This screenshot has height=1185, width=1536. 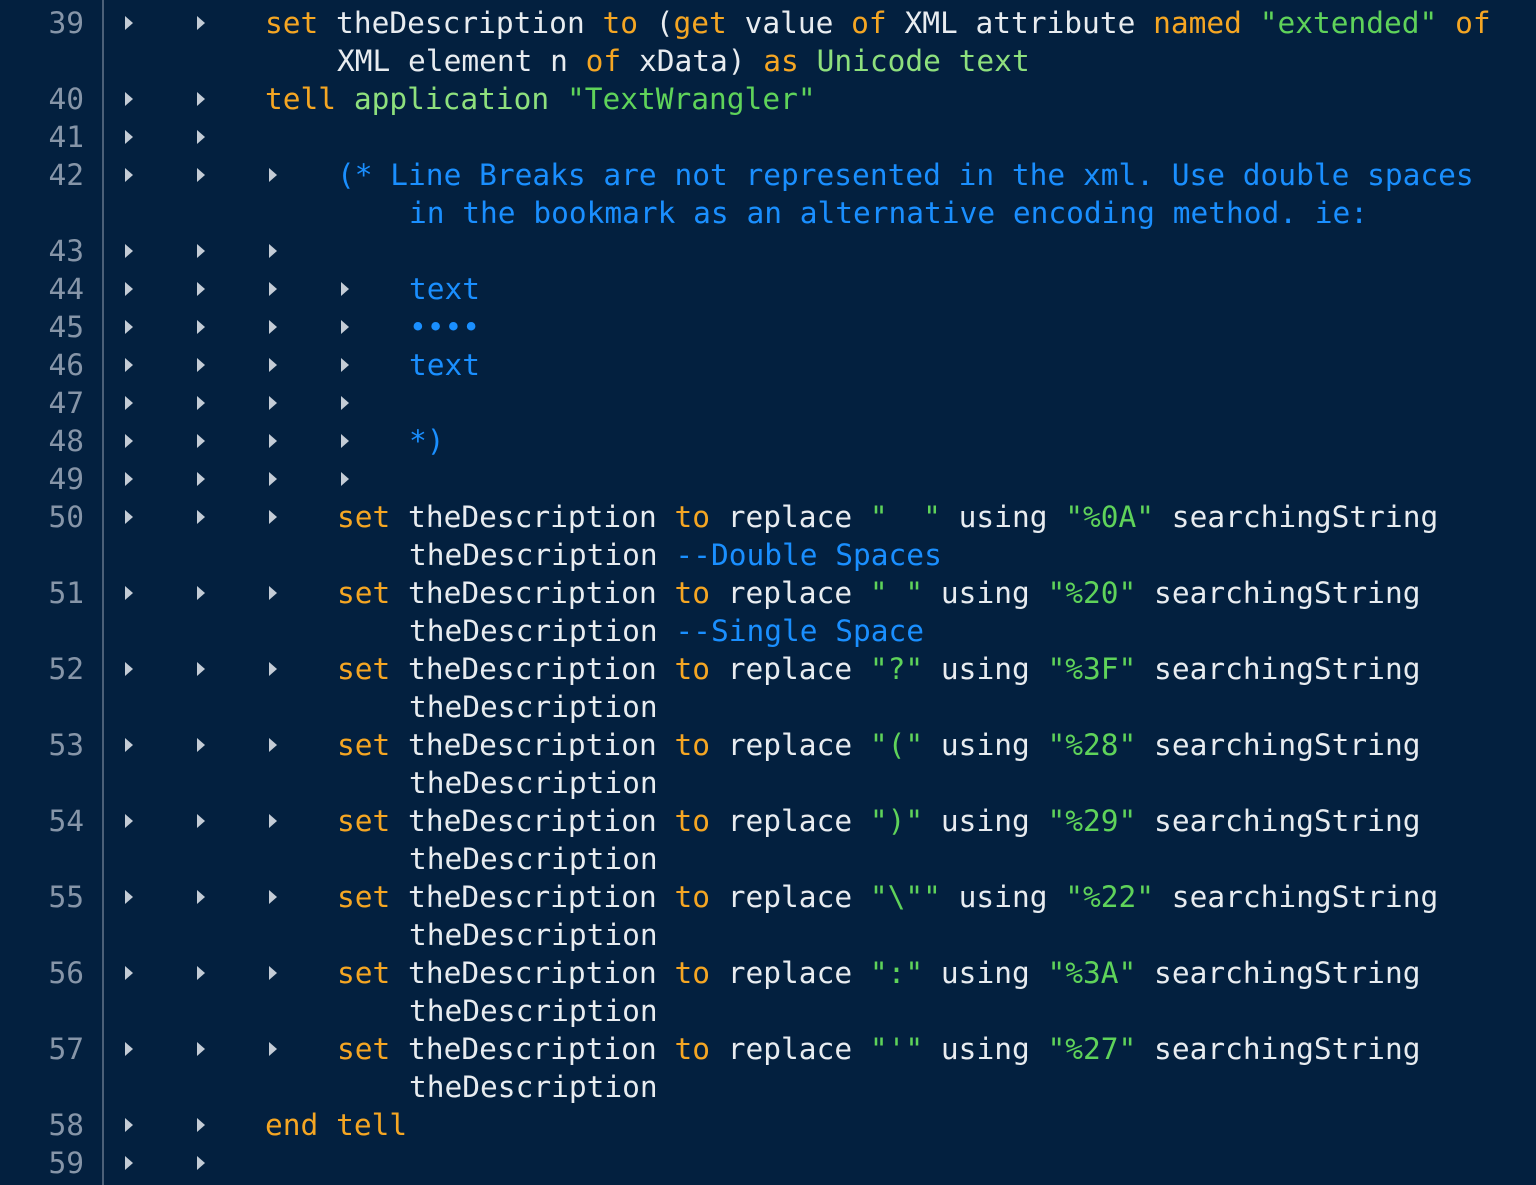 I want to click on line-number: 47, so click(x=66, y=403).